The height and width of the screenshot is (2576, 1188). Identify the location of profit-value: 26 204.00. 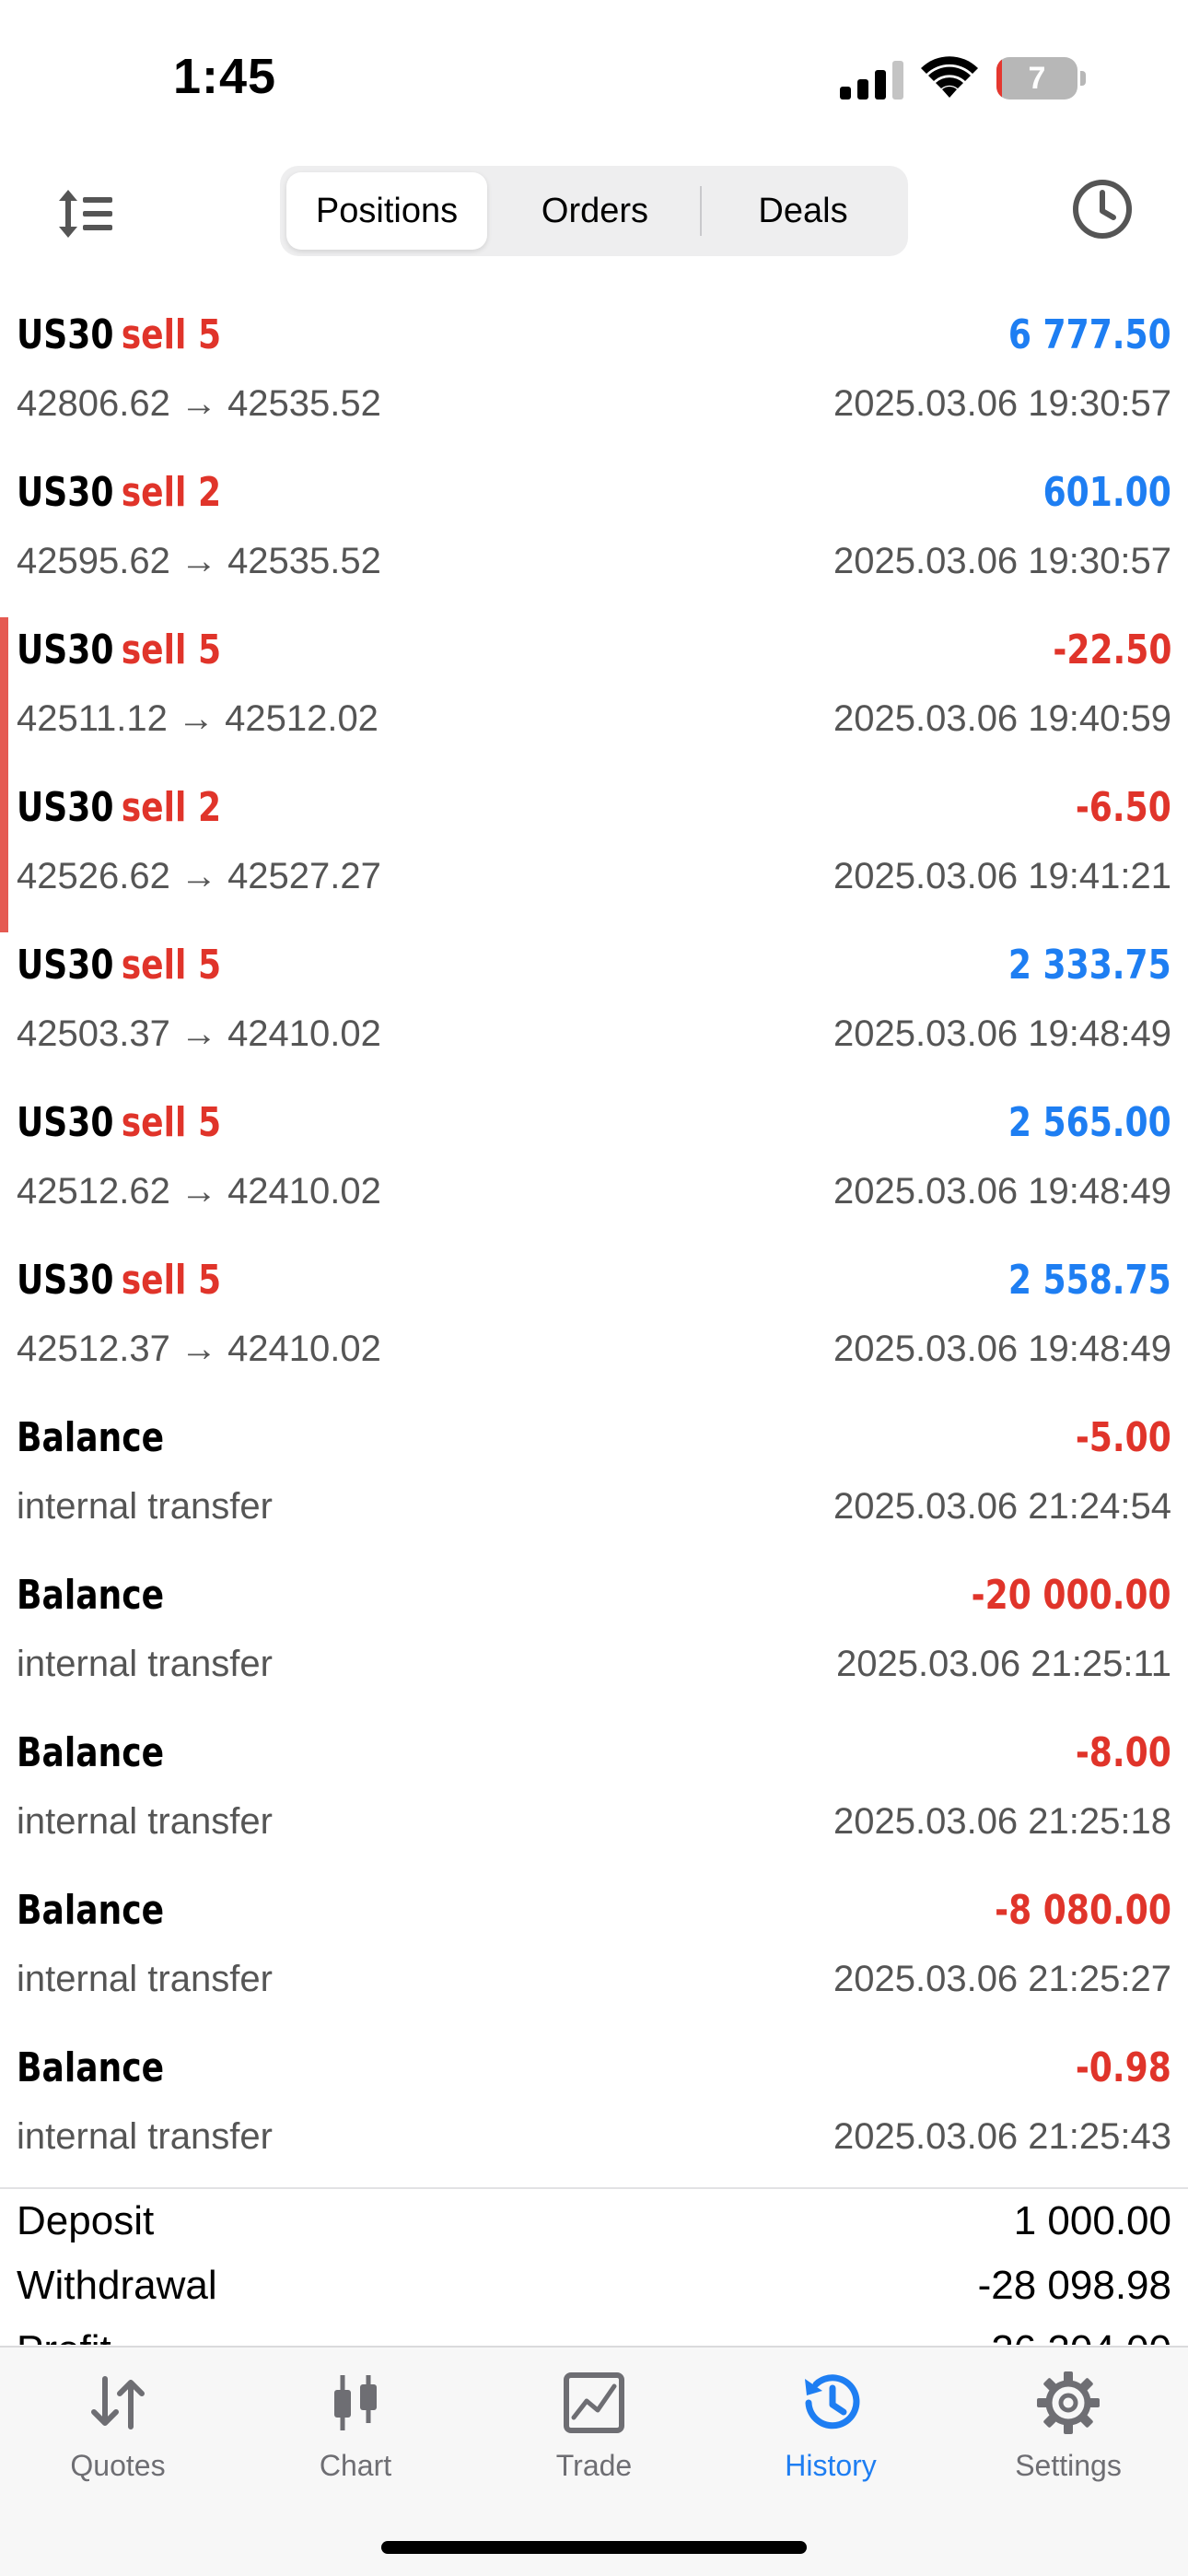
(1081, 2336).